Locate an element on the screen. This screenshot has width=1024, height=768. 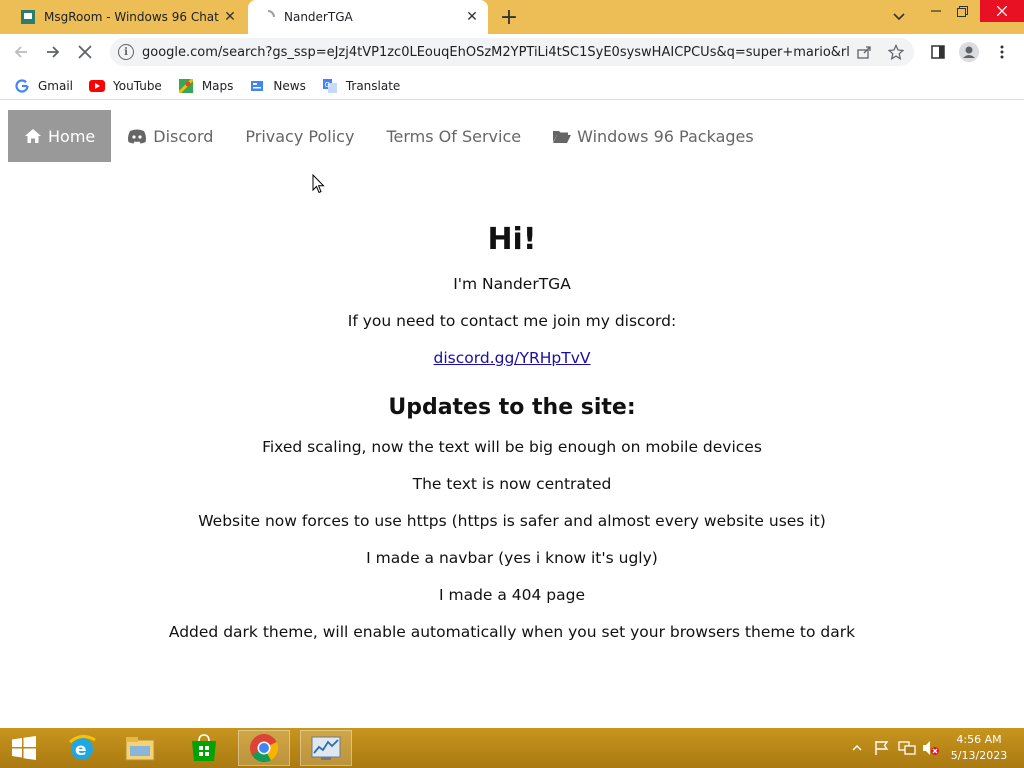
updates-heading: Updates to the site: is located at coordinates (512, 407).